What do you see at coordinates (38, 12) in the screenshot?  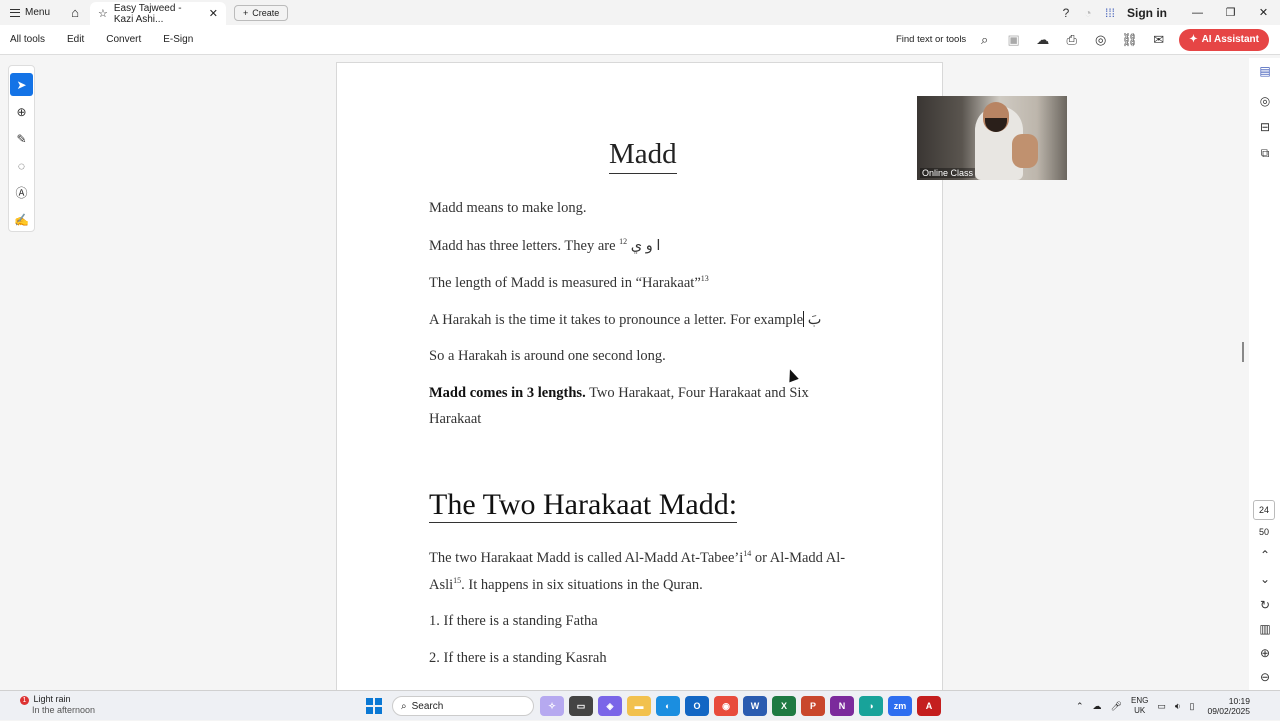 I see `menu-label: Menu` at bounding box center [38, 12].